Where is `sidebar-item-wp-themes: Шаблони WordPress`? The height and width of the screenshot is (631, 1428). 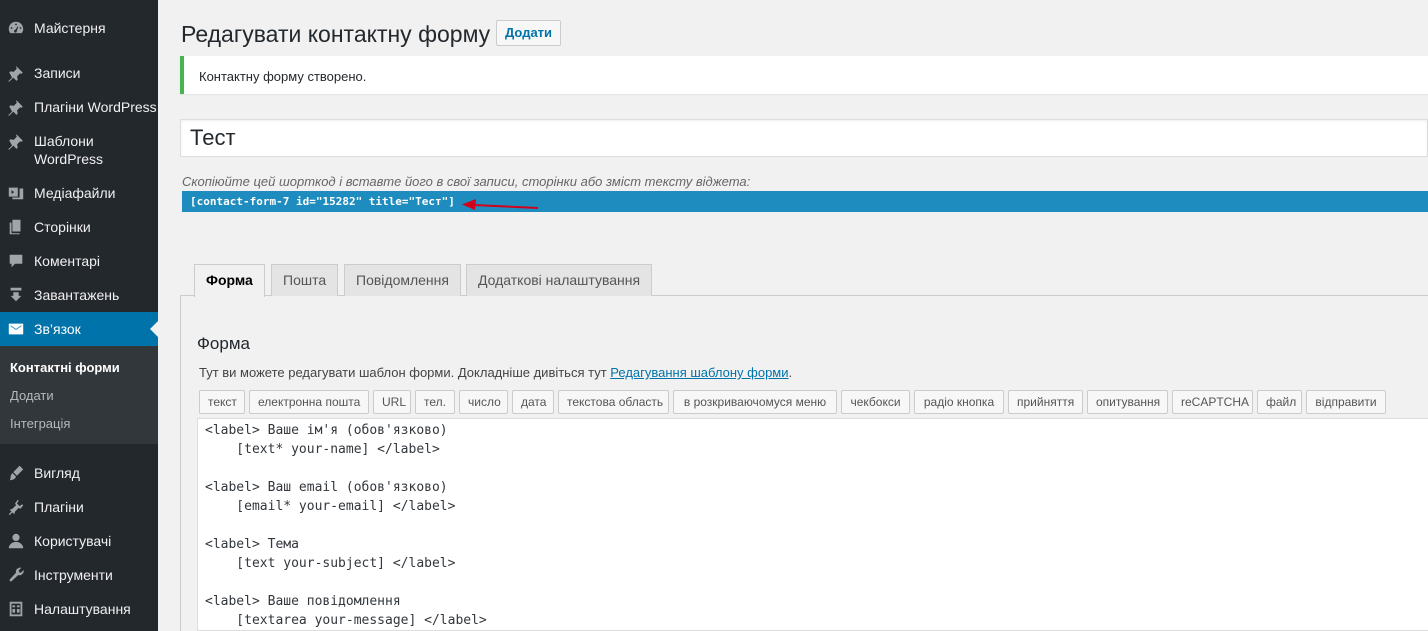 sidebar-item-wp-themes: Шаблони WordPress is located at coordinates (79, 150).